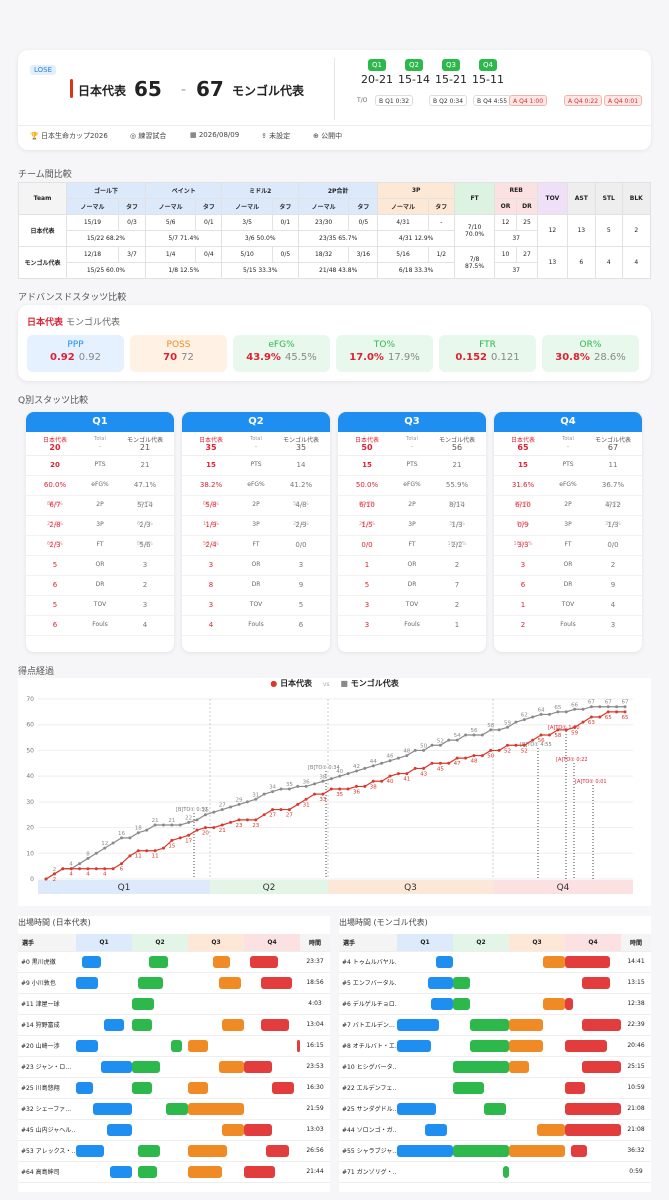 The width and height of the screenshot is (669, 1200). Describe the element at coordinates (552, 198) in the screenshot. I see `group-header: TOV` at that location.